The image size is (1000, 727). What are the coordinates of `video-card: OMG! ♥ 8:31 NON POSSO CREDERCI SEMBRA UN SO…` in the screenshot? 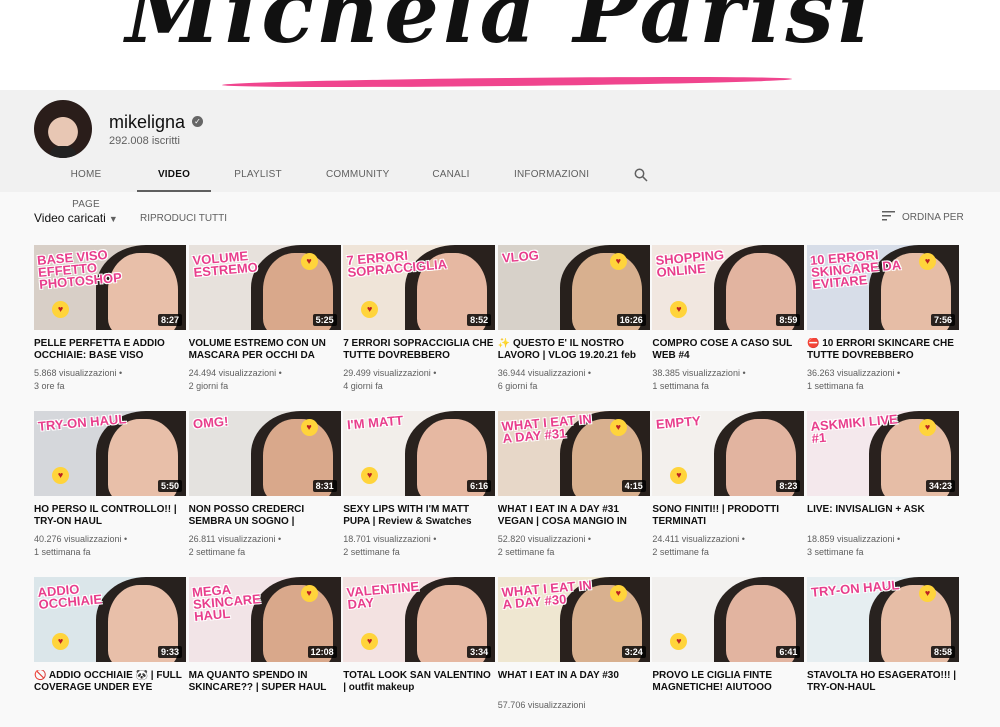 It's located at (264, 486).